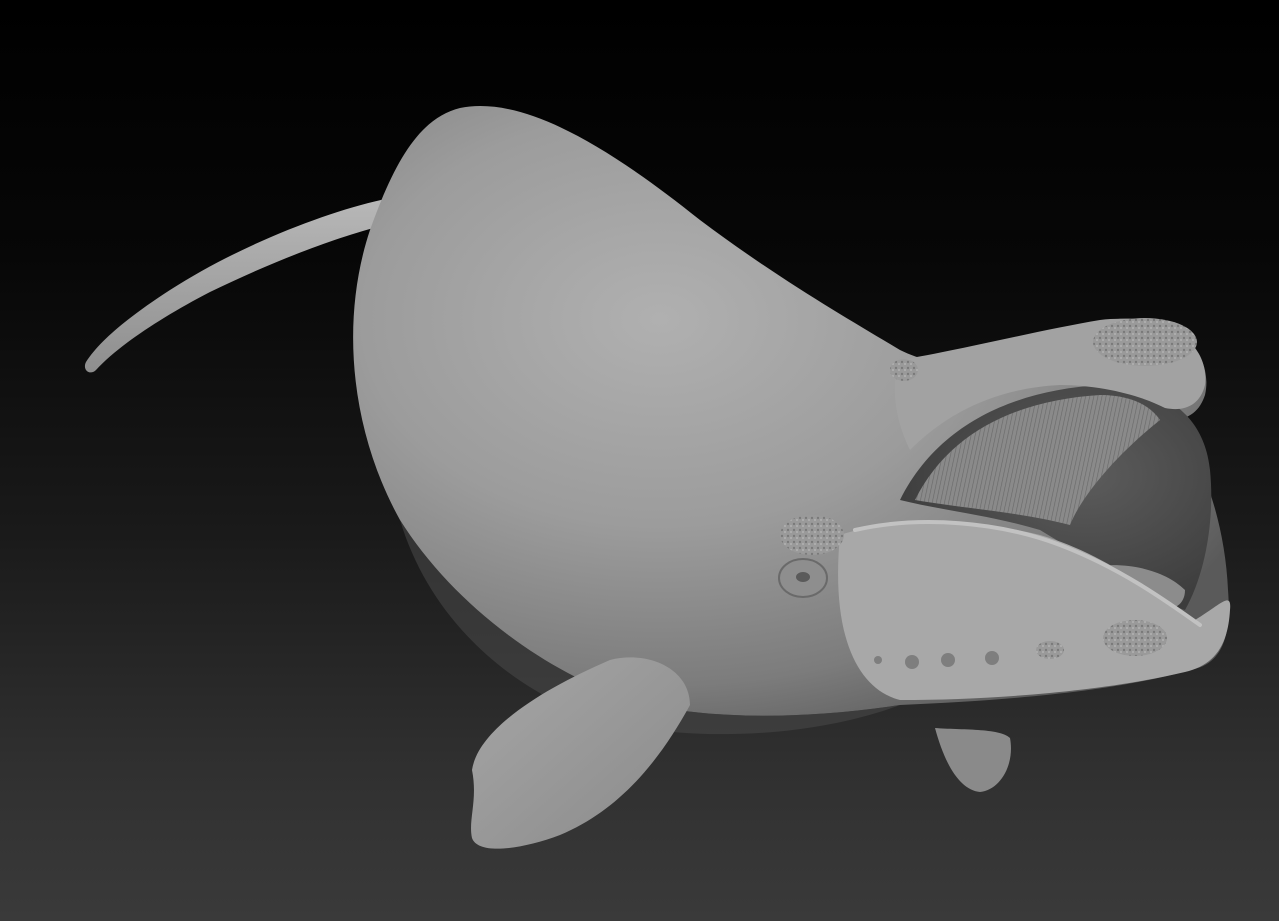 The image size is (1279, 921). I want to click on blowhole-callosity, so click(904, 370).